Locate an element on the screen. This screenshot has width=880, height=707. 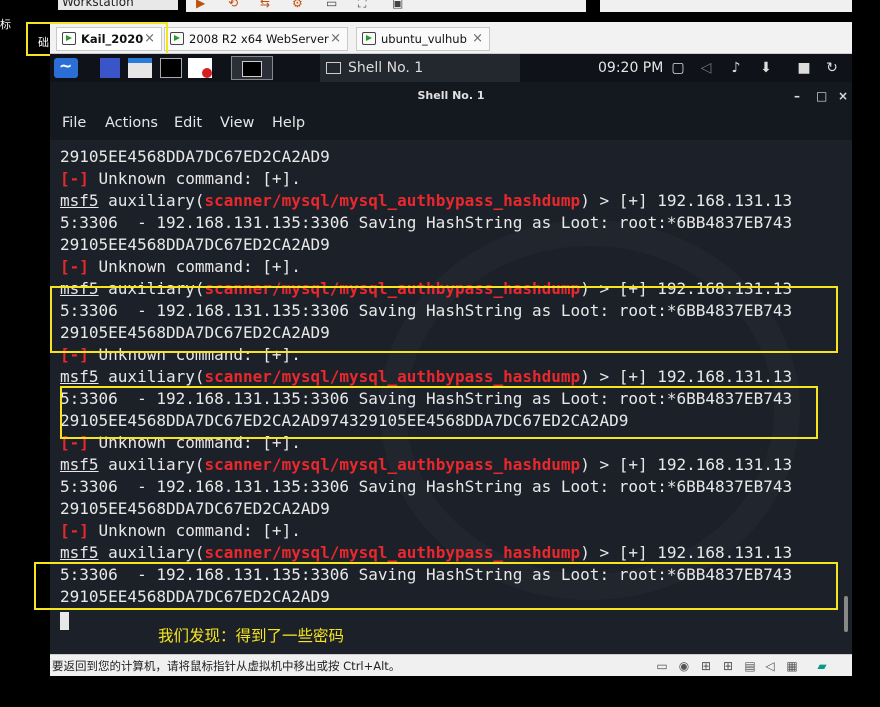
kali-menu-icon is located at coordinates (66, 67).